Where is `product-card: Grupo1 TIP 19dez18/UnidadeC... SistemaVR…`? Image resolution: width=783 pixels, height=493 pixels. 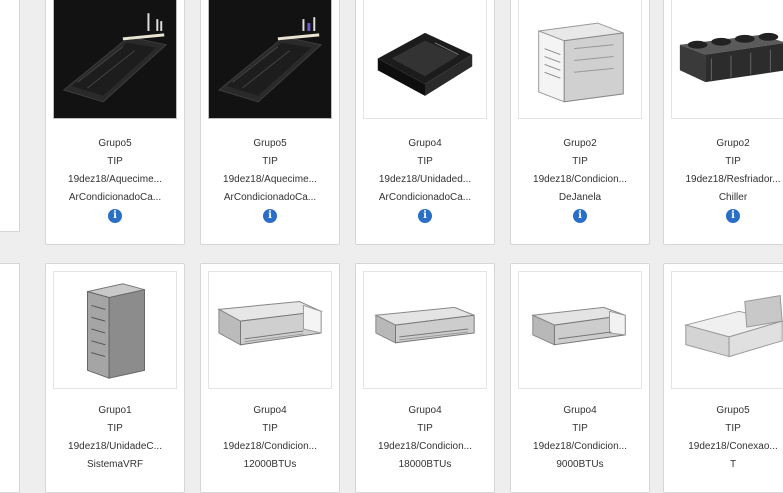
product-card: Grupo1 TIP 19dez18/UnidadeC... SistemaVR… is located at coordinates (115, 378).